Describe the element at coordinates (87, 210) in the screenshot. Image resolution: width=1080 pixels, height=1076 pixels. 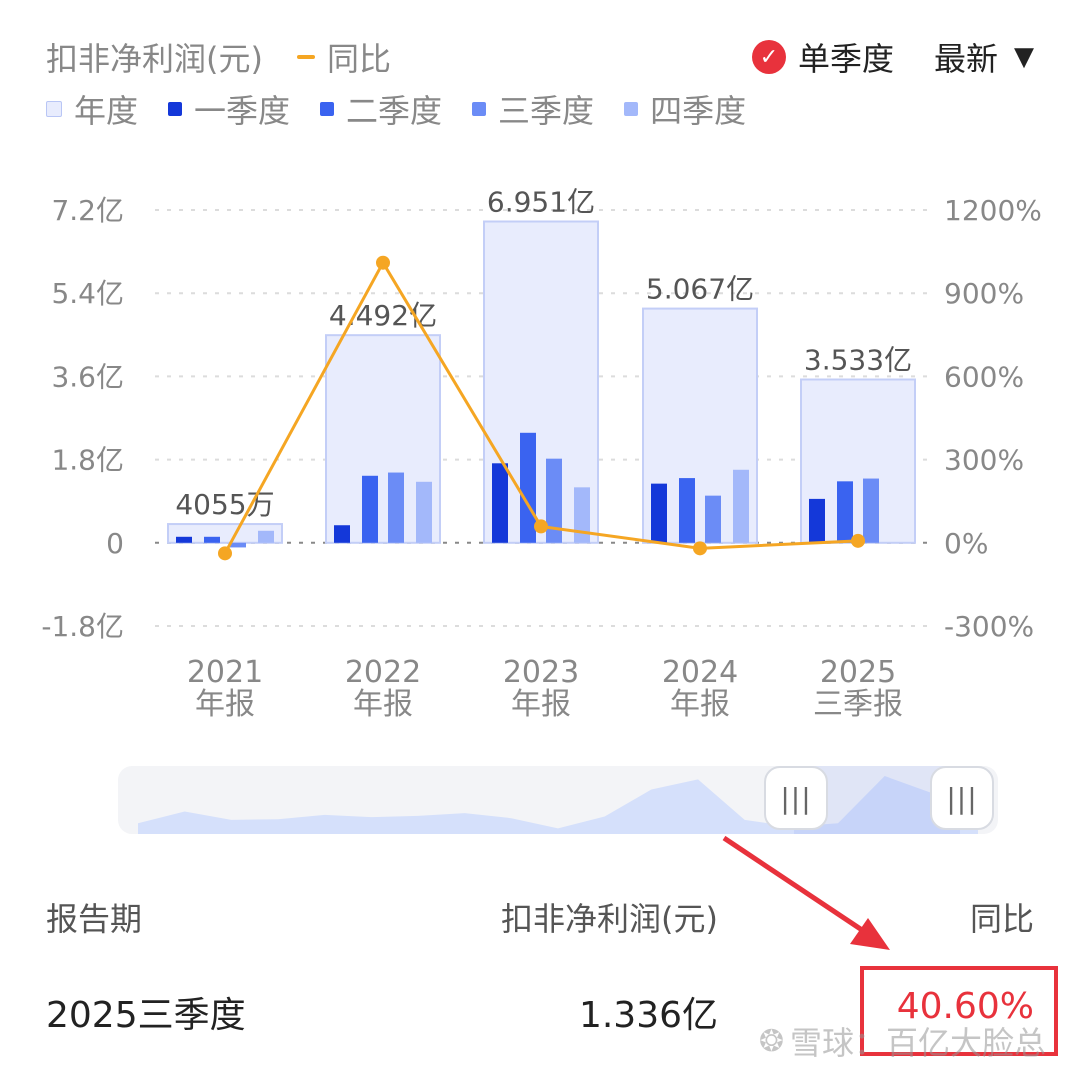
I see `y-tick-label: 7.2亿` at that location.